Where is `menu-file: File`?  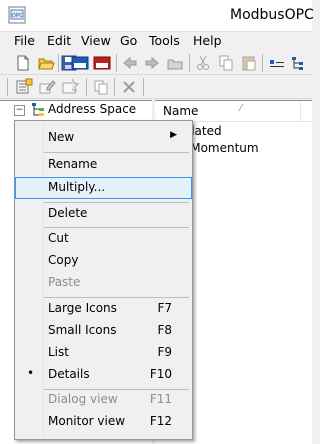 menu-file: File is located at coordinates (24, 40).